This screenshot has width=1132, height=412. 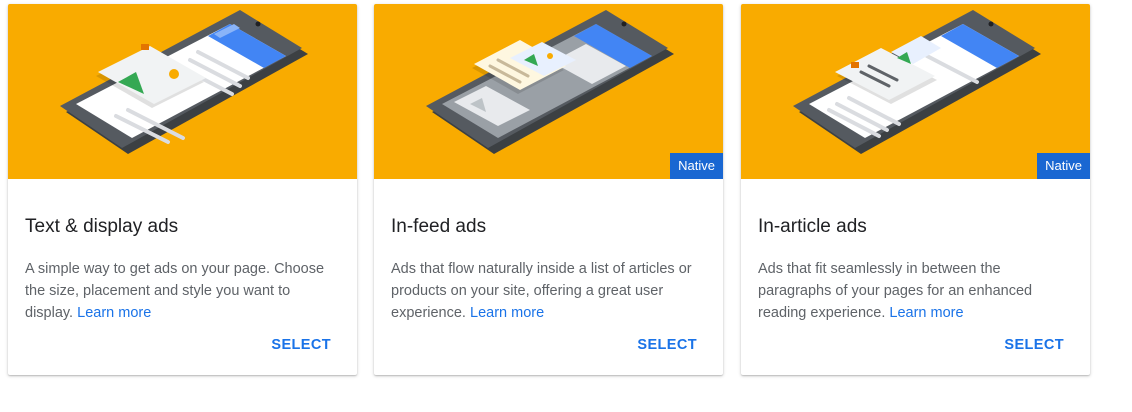 I want to click on card-title: Text & display ads, so click(x=102, y=226).